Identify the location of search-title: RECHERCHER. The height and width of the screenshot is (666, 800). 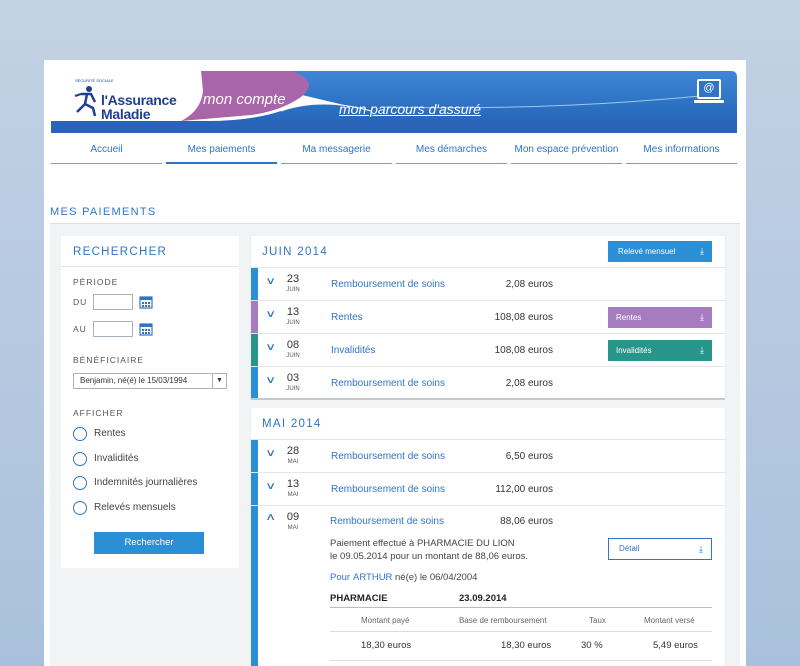
(120, 252).